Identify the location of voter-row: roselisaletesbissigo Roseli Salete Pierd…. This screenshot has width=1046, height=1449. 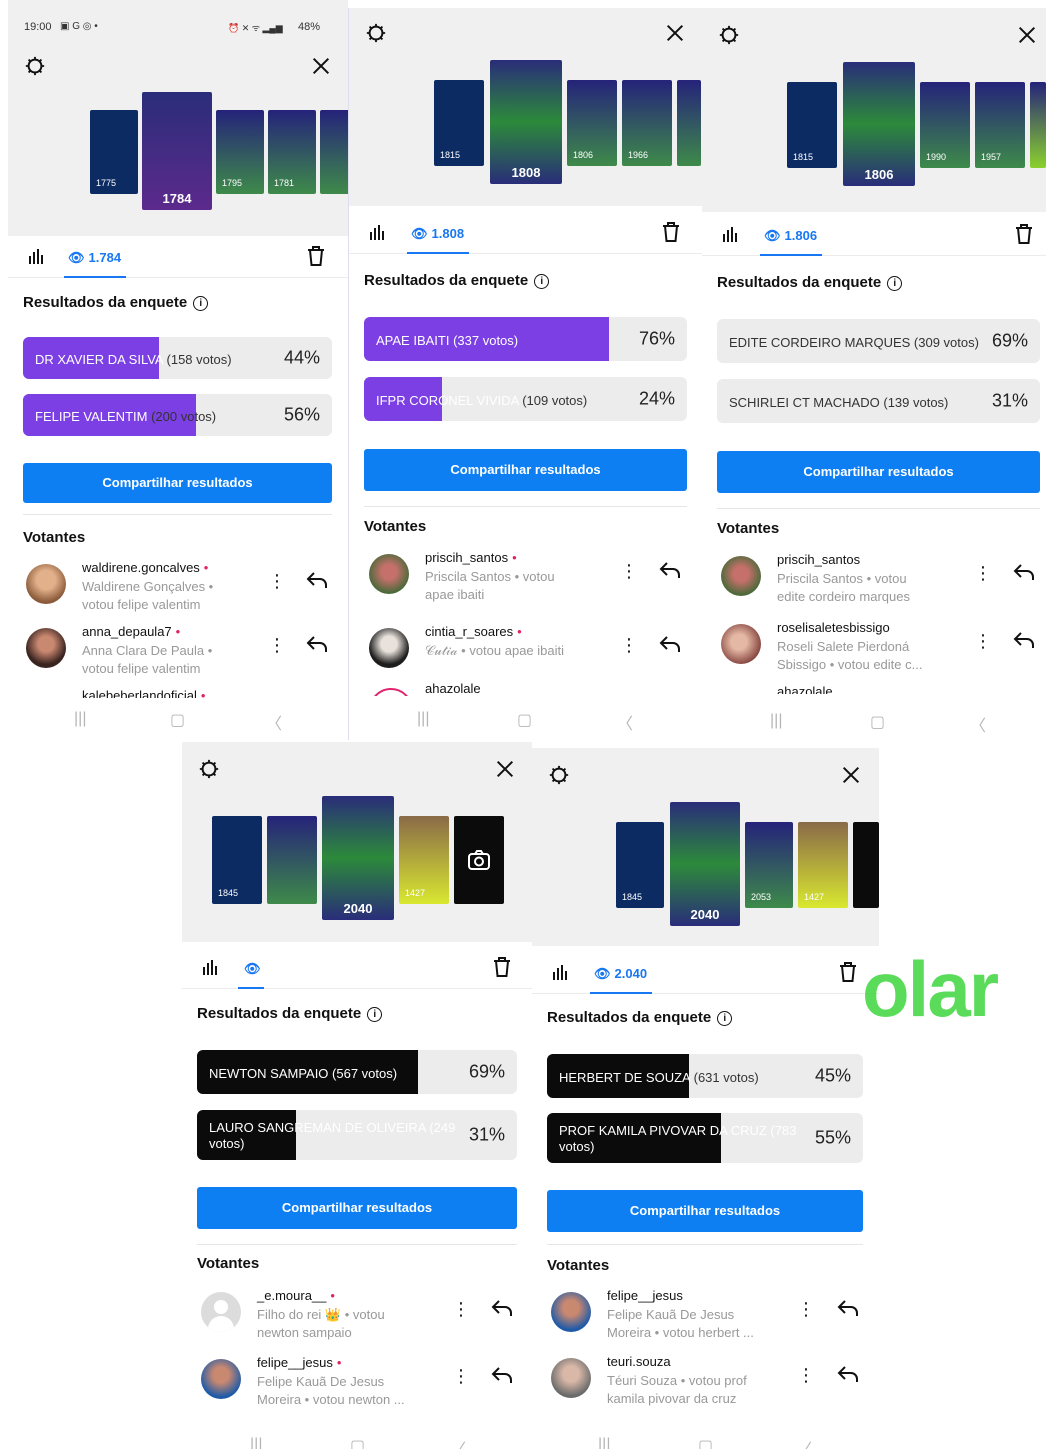
(881, 647).